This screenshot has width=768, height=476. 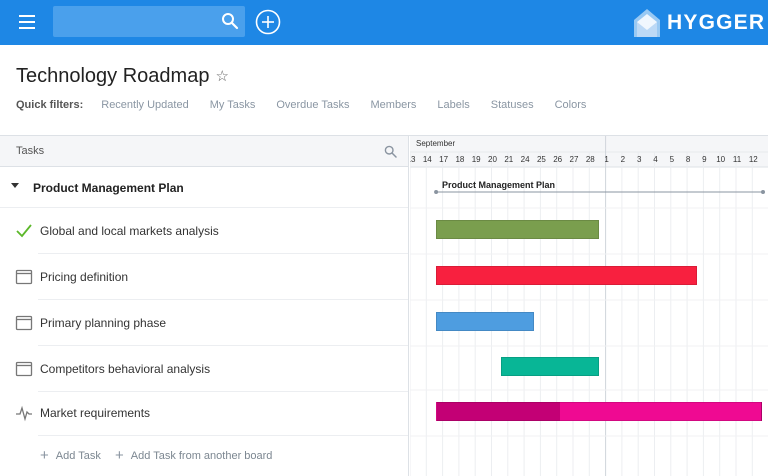 What do you see at coordinates (574, 159) in the screenshot?
I see `day-label: 27` at bounding box center [574, 159].